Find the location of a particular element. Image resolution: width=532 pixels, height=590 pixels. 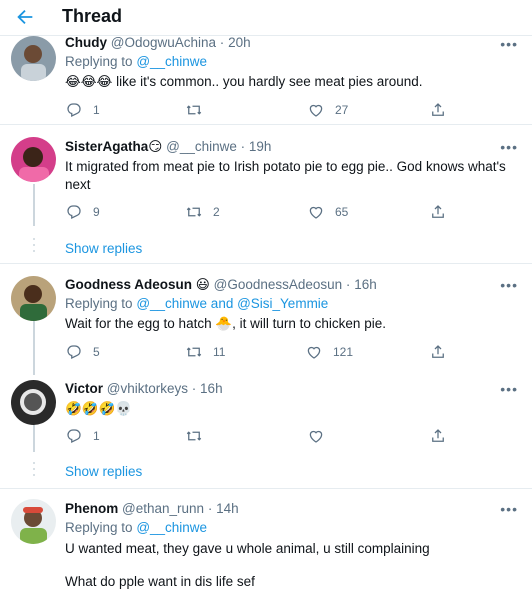

page-title: Thread is located at coordinates (92, 16).